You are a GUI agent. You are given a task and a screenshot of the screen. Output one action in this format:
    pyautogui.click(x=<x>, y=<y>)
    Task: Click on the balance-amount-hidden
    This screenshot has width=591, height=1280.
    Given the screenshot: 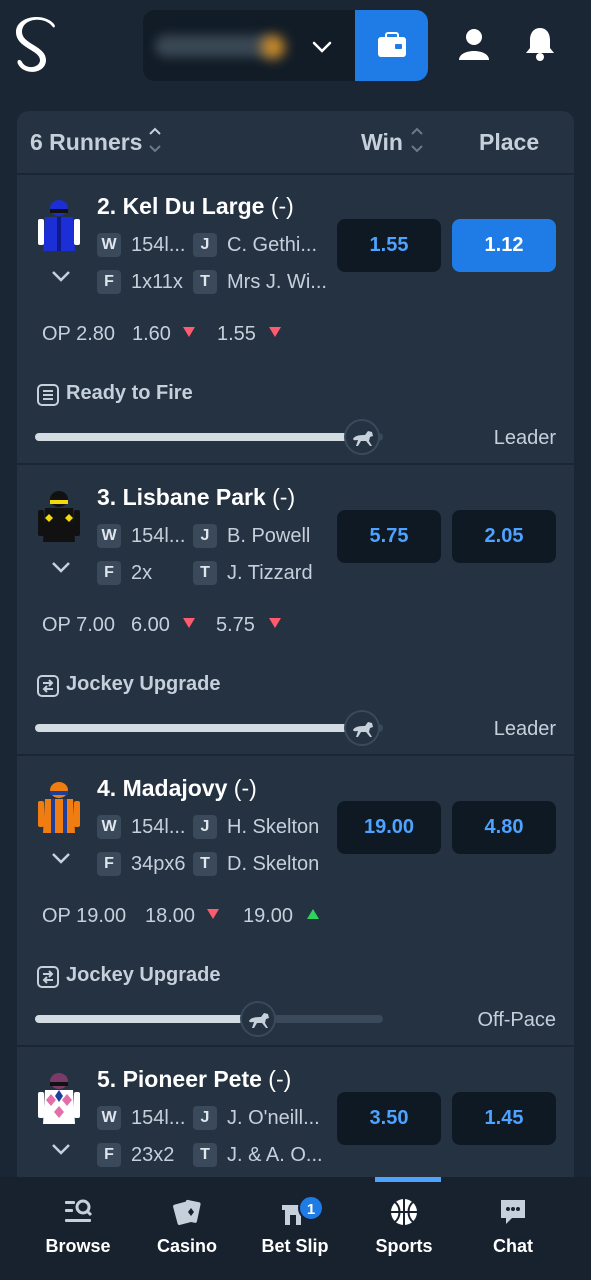 What is the action you would take?
    pyautogui.click(x=215, y=46)
    